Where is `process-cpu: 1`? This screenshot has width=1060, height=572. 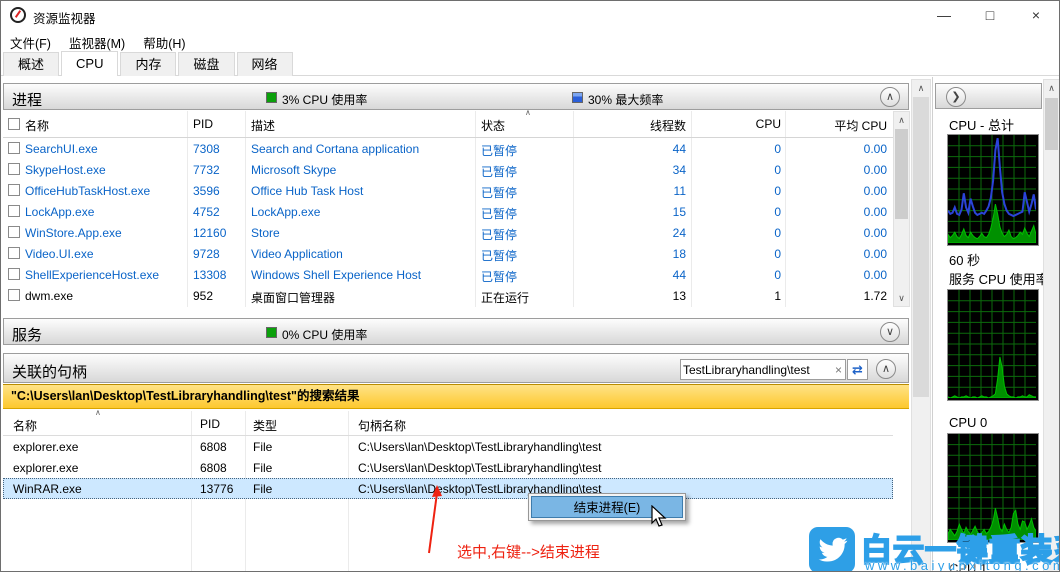
process-cpu: 1 is located at coordinates (777, 296).